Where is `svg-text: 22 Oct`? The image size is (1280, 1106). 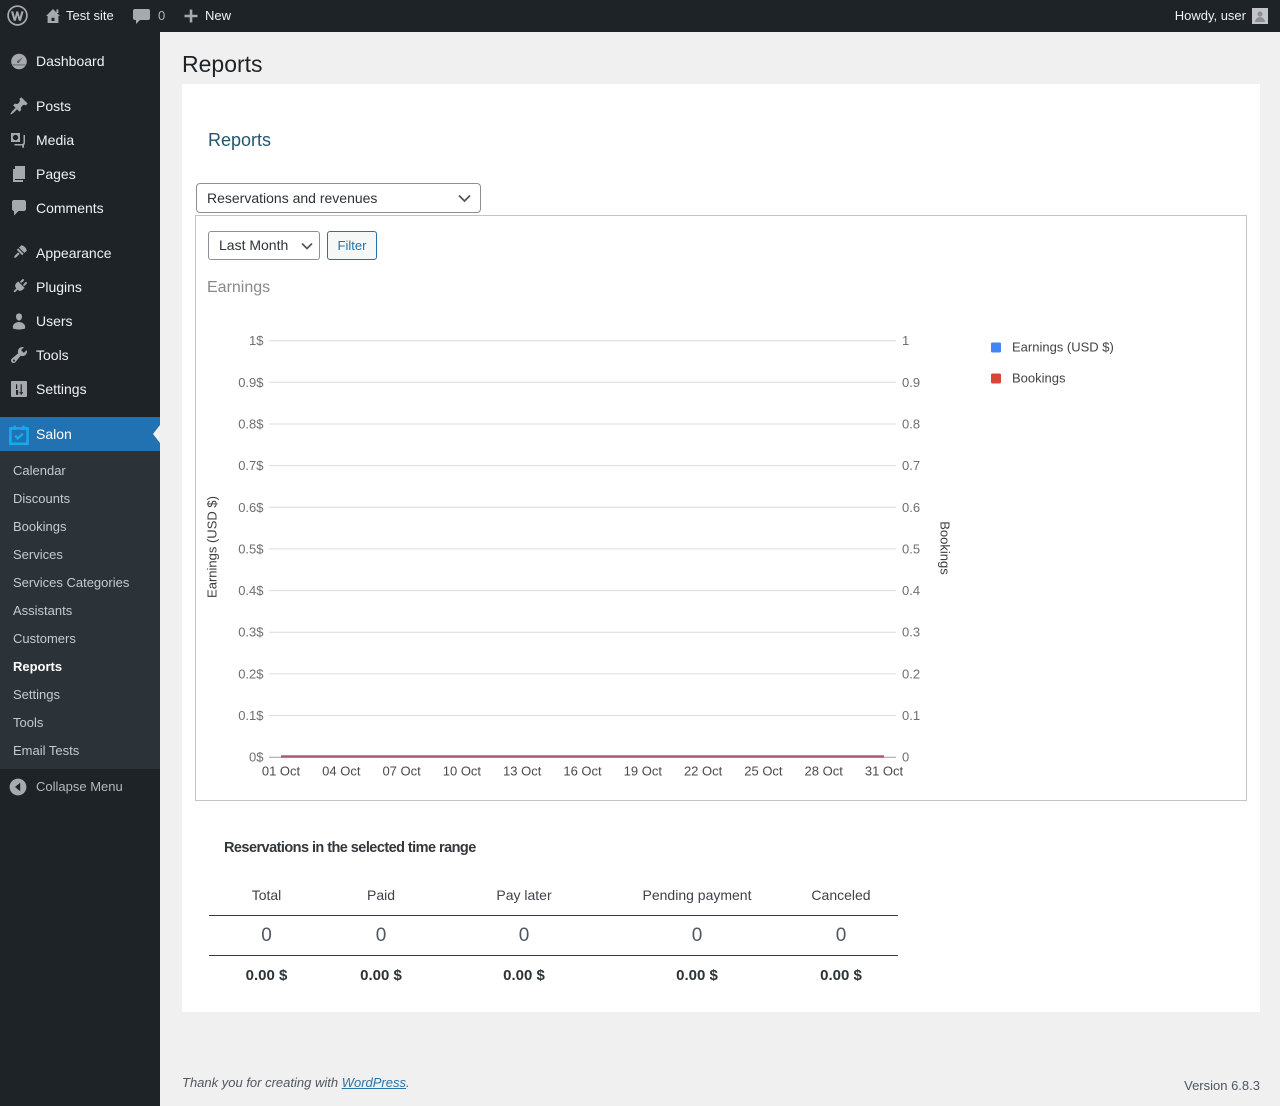
svg-text: 22 Oct is located at coordinates (703, 771).